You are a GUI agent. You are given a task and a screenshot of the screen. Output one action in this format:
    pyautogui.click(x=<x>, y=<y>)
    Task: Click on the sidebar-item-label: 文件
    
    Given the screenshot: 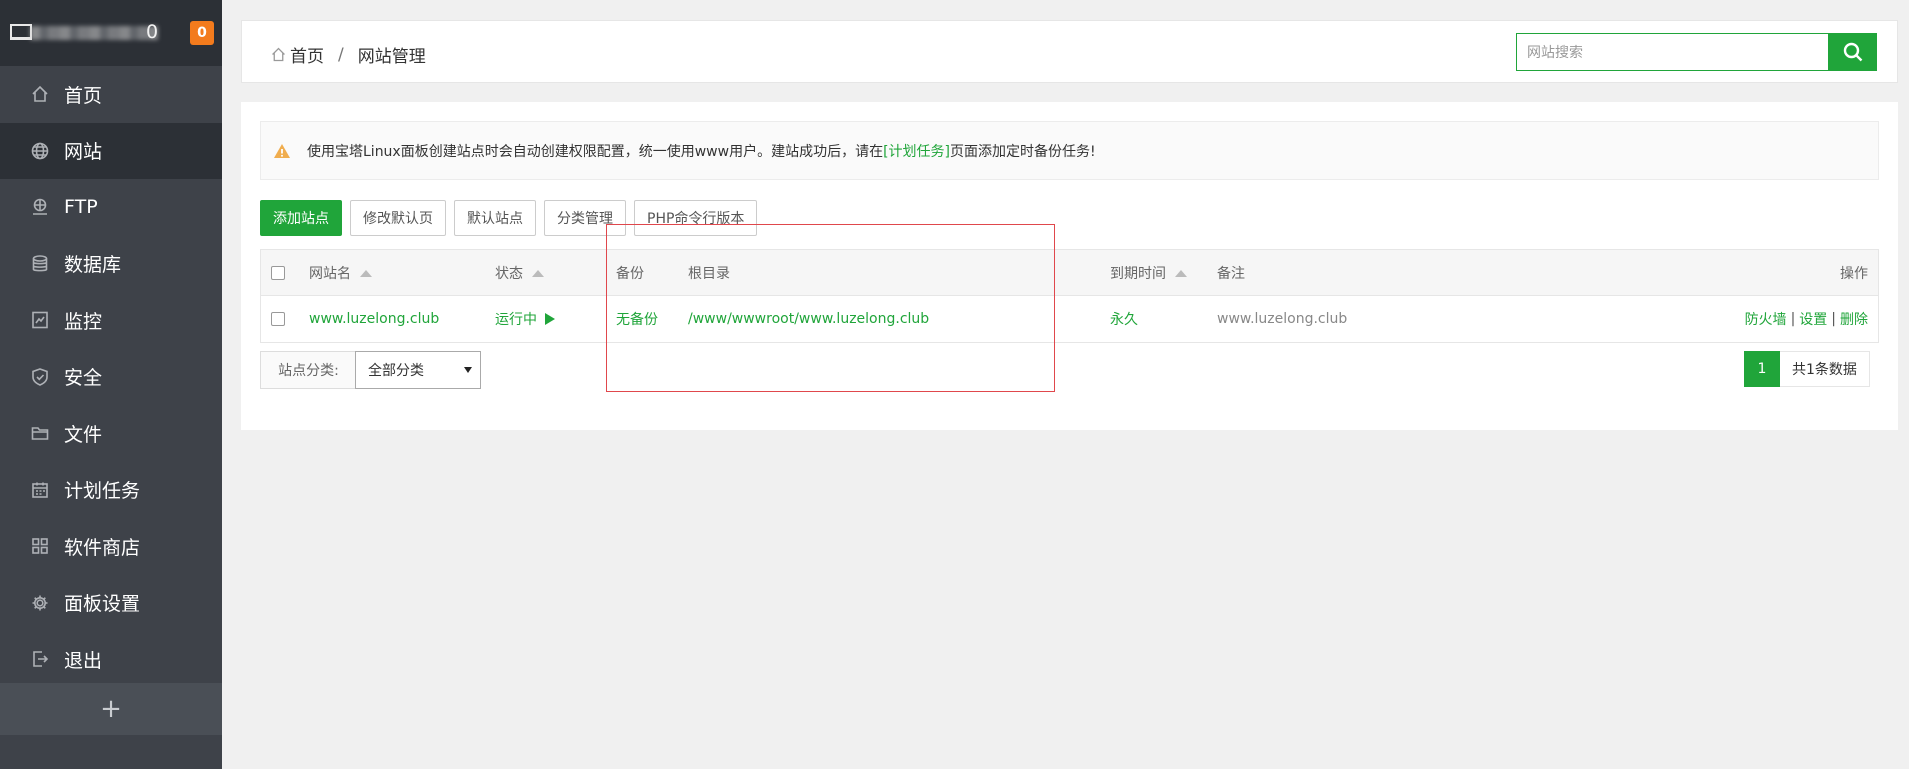 What is the action you would take?
    pyautogui.click(x=83, y=434)
    